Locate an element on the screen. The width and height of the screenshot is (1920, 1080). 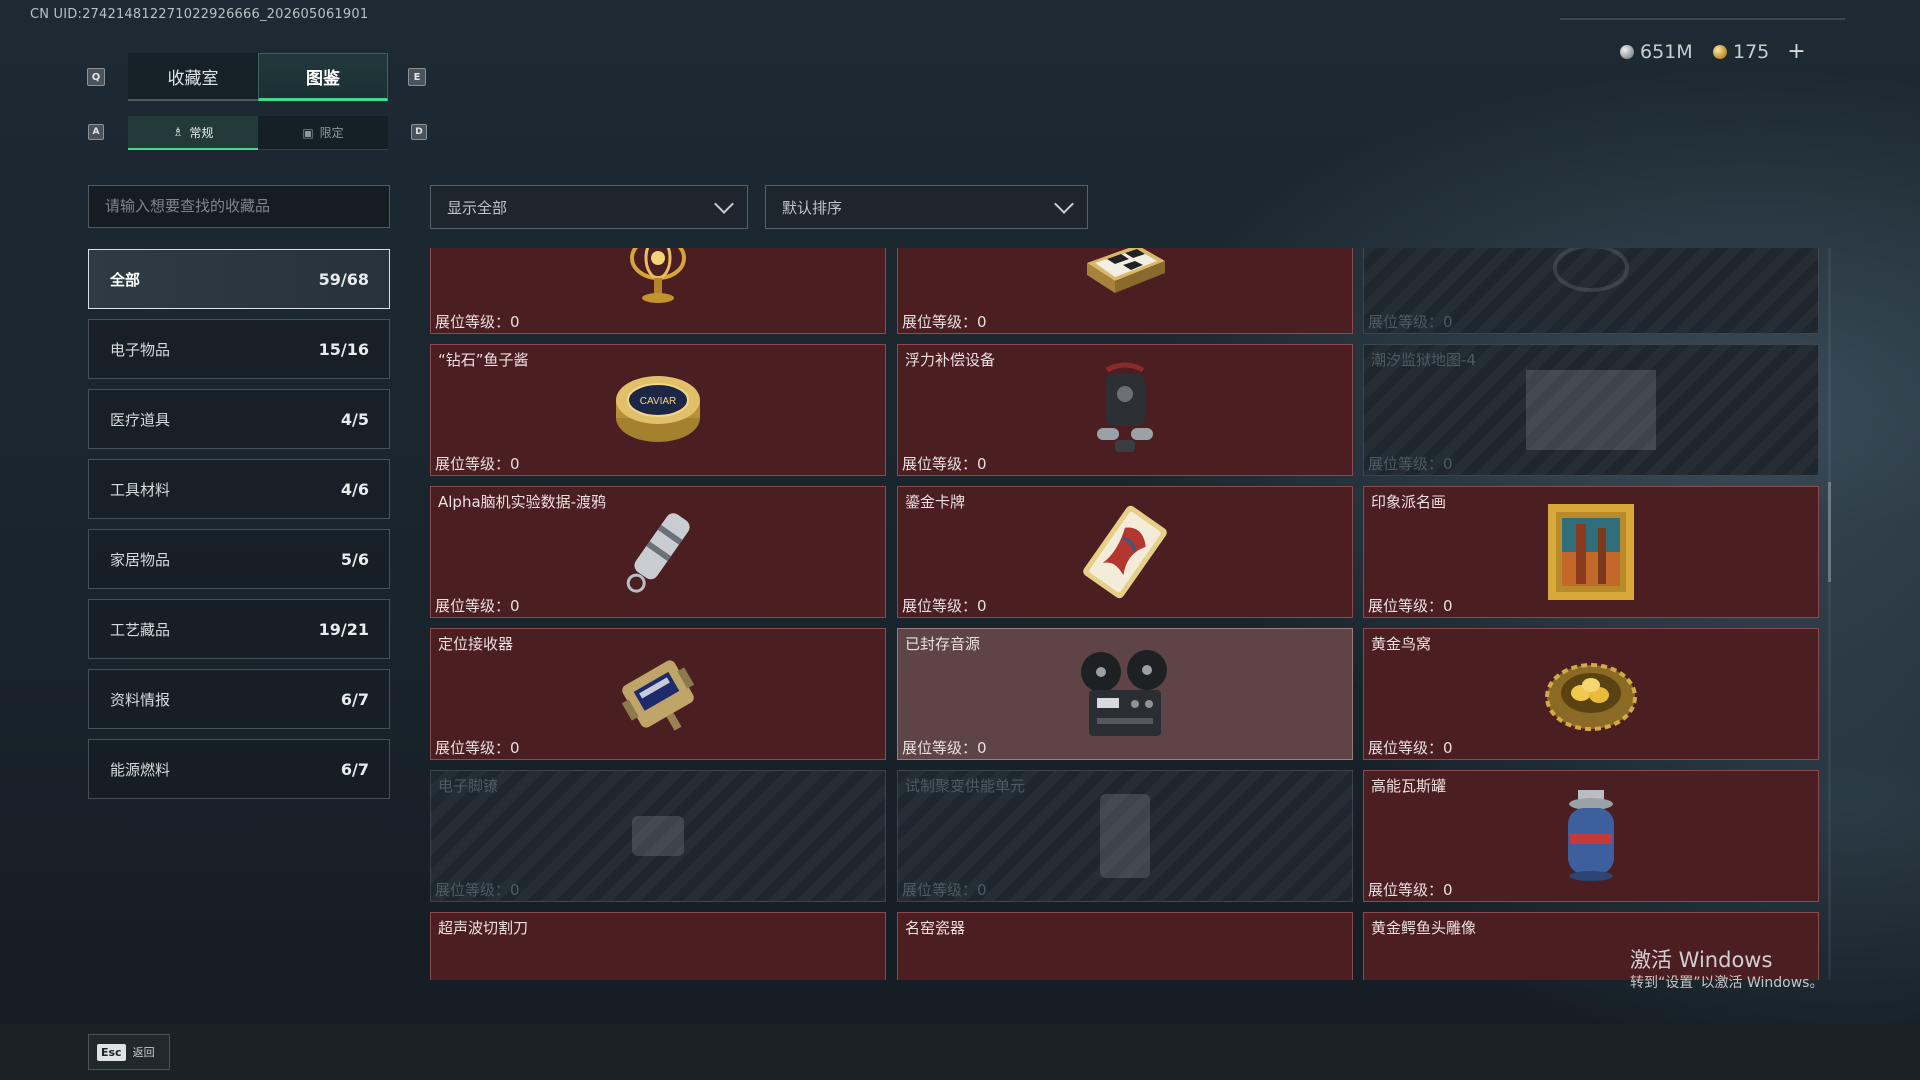
category-household: 家居物品 5/6 is located at coordinates (239, 559).